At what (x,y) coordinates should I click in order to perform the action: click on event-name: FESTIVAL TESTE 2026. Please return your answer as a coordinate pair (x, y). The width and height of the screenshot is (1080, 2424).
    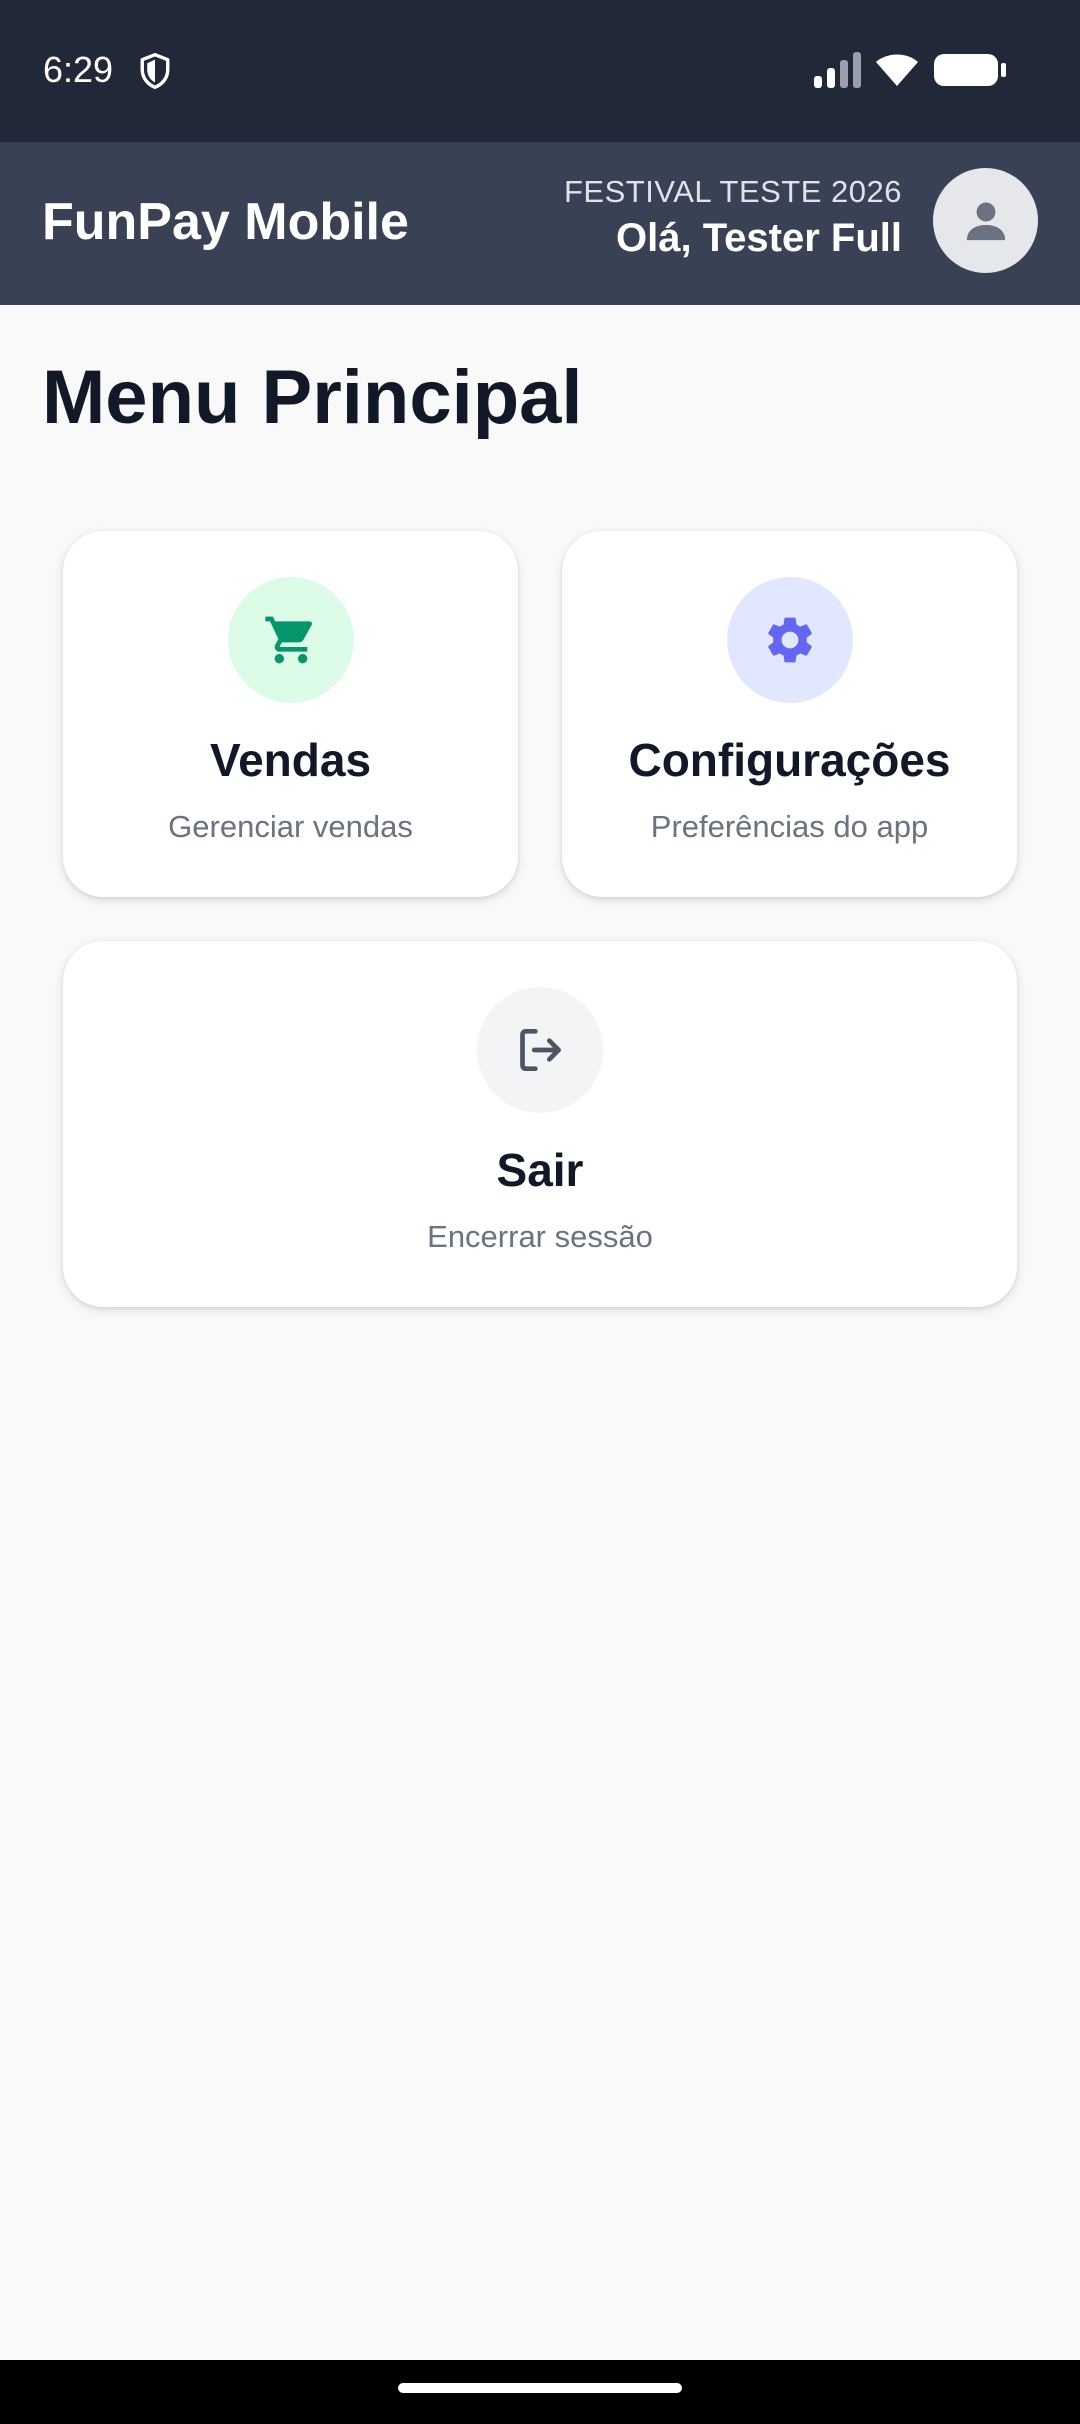
    Looking at the image, I should click on (732, 191).